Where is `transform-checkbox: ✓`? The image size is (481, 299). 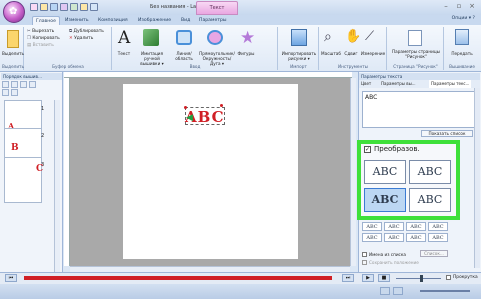 transform-checkbox: ✓ is located at coordinates (367, 149).